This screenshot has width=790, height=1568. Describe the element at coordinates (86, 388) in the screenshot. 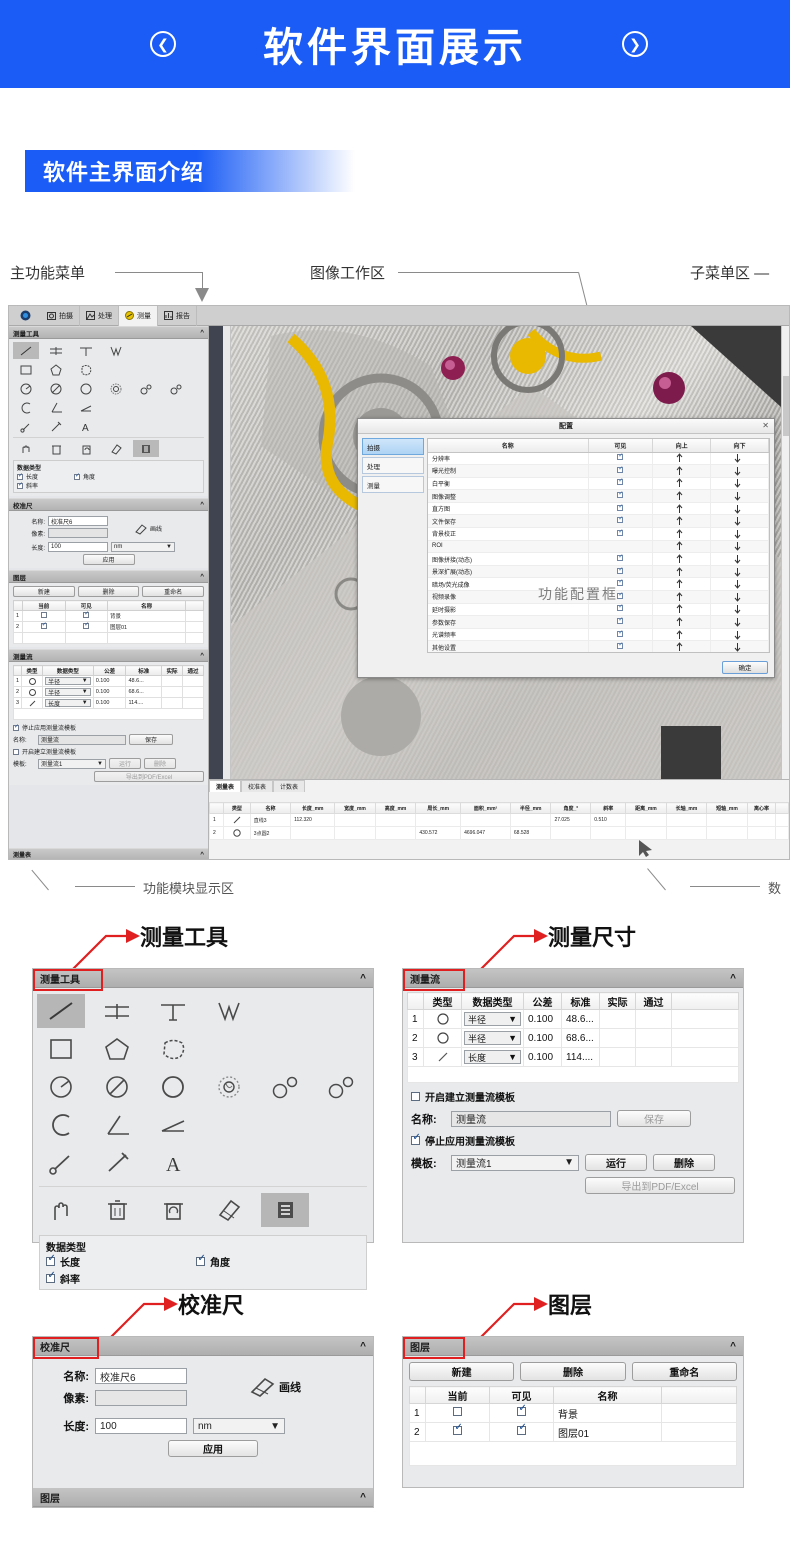

I see `tool-circle-icon` at that location.